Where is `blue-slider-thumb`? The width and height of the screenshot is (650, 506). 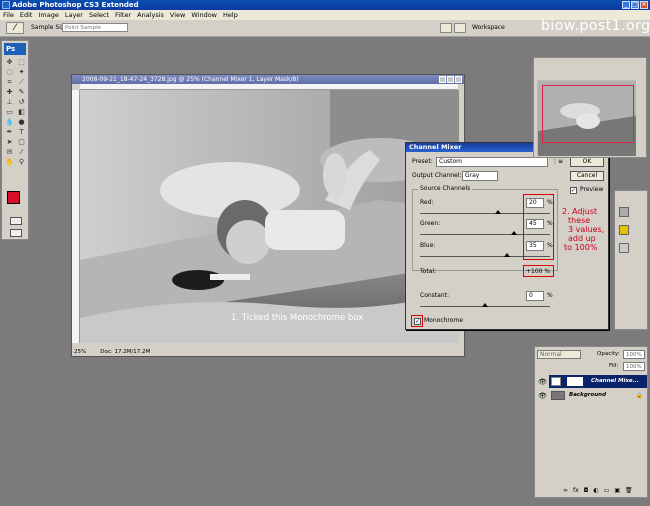
blue-slider-thumb is located at coordinates (507, 255).